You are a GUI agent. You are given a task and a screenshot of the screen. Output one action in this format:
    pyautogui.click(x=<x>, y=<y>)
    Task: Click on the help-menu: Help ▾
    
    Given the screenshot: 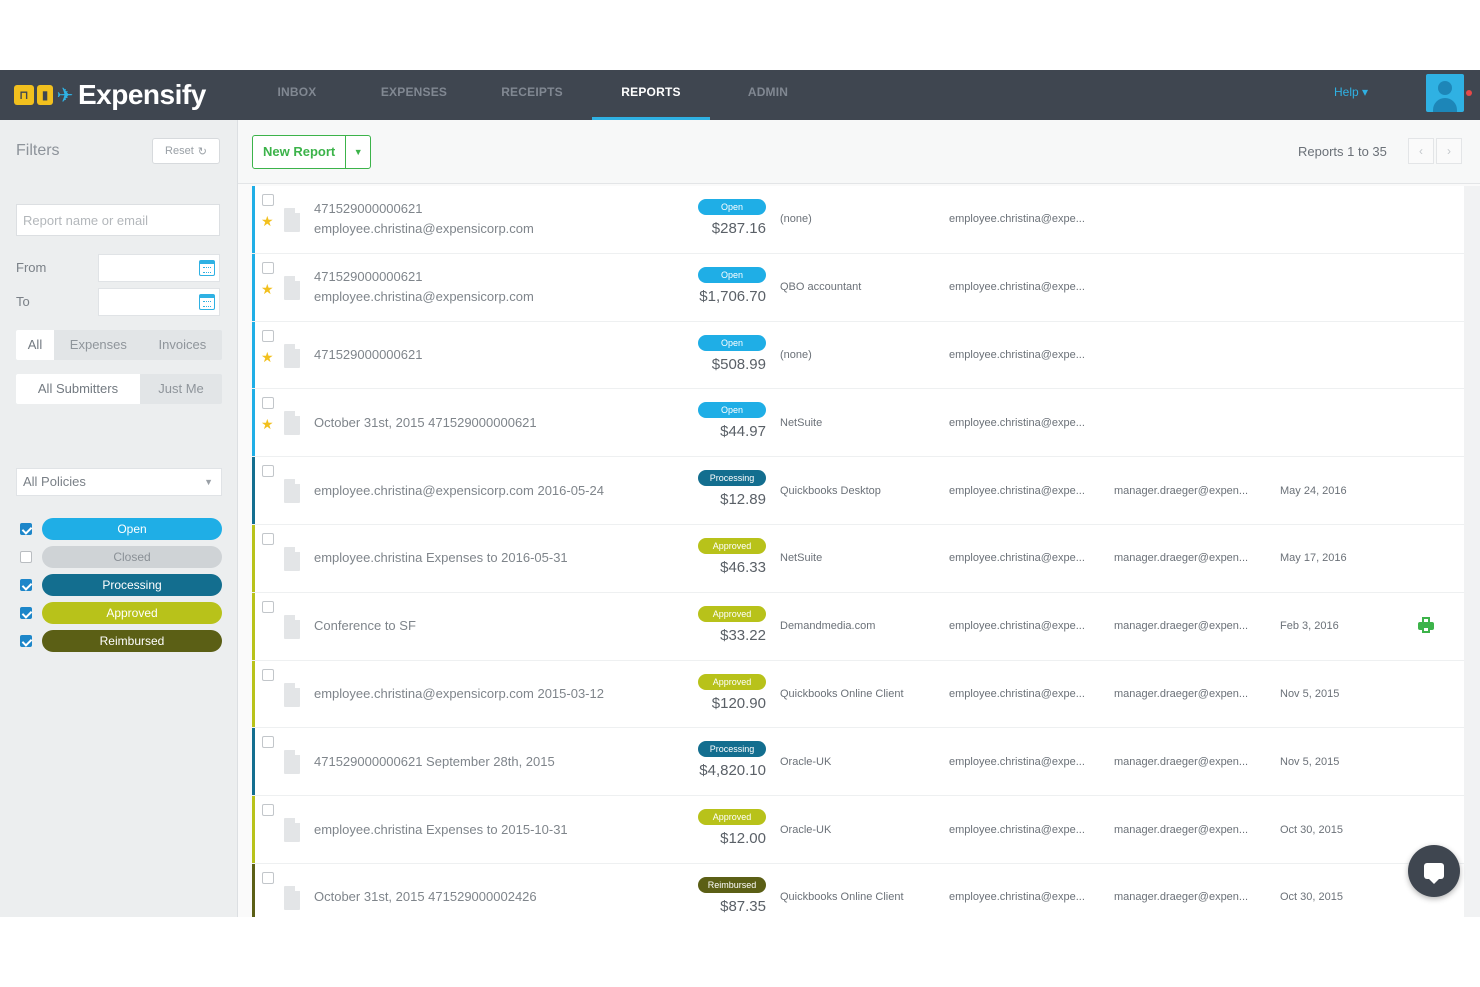 What is the action you would take?
    pyautogui.click(x=1351, y=92)
    